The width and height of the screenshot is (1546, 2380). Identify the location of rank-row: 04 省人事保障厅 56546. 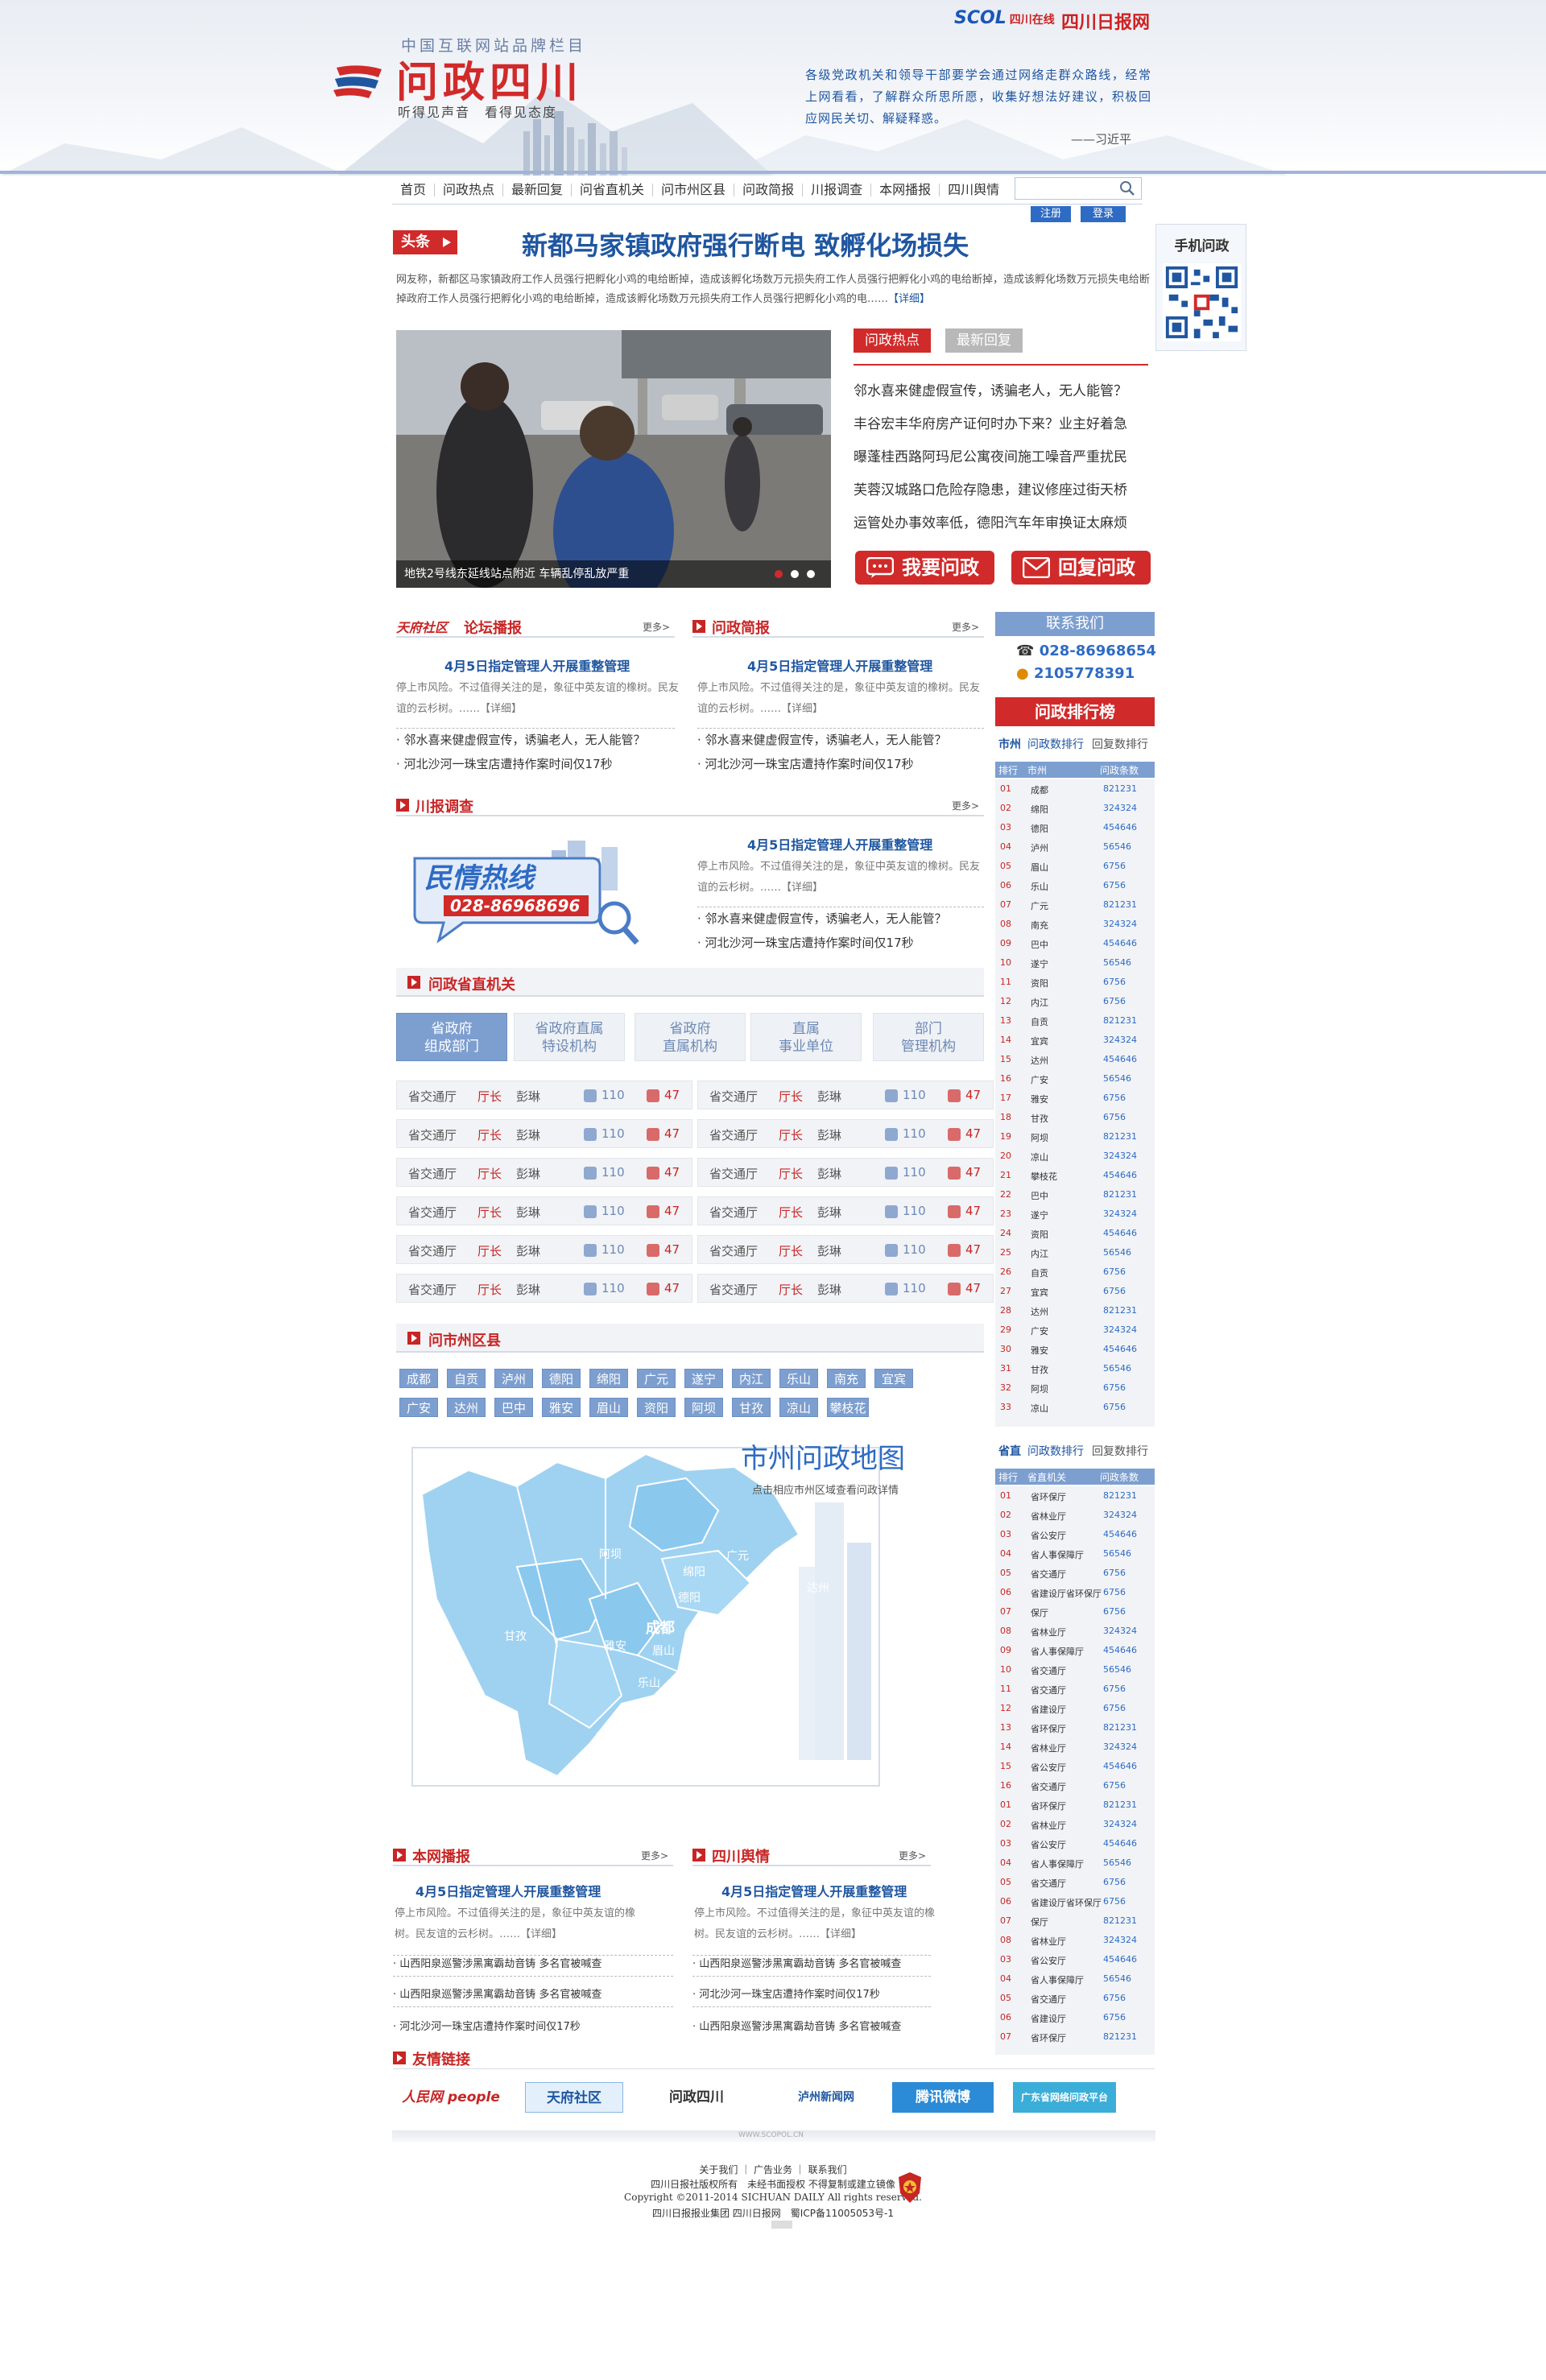
(1075, 1979).